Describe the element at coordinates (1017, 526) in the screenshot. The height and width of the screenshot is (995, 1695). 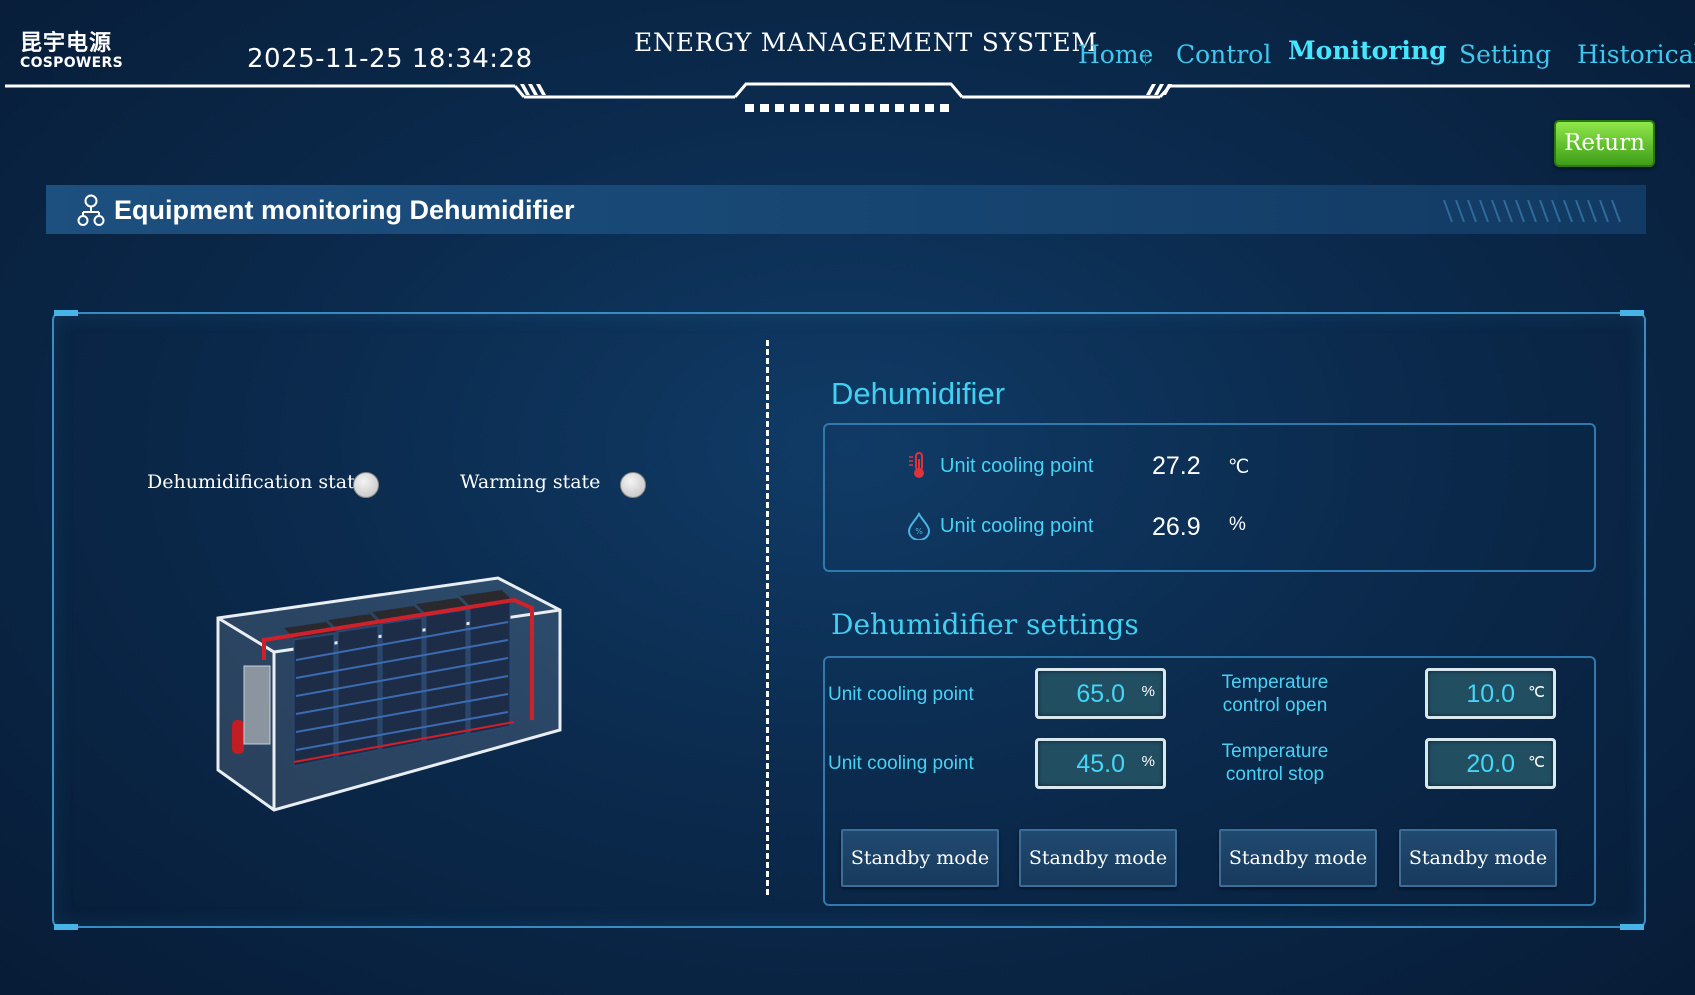
I see `reading-label-humidity: Unit cooling point` at that location.